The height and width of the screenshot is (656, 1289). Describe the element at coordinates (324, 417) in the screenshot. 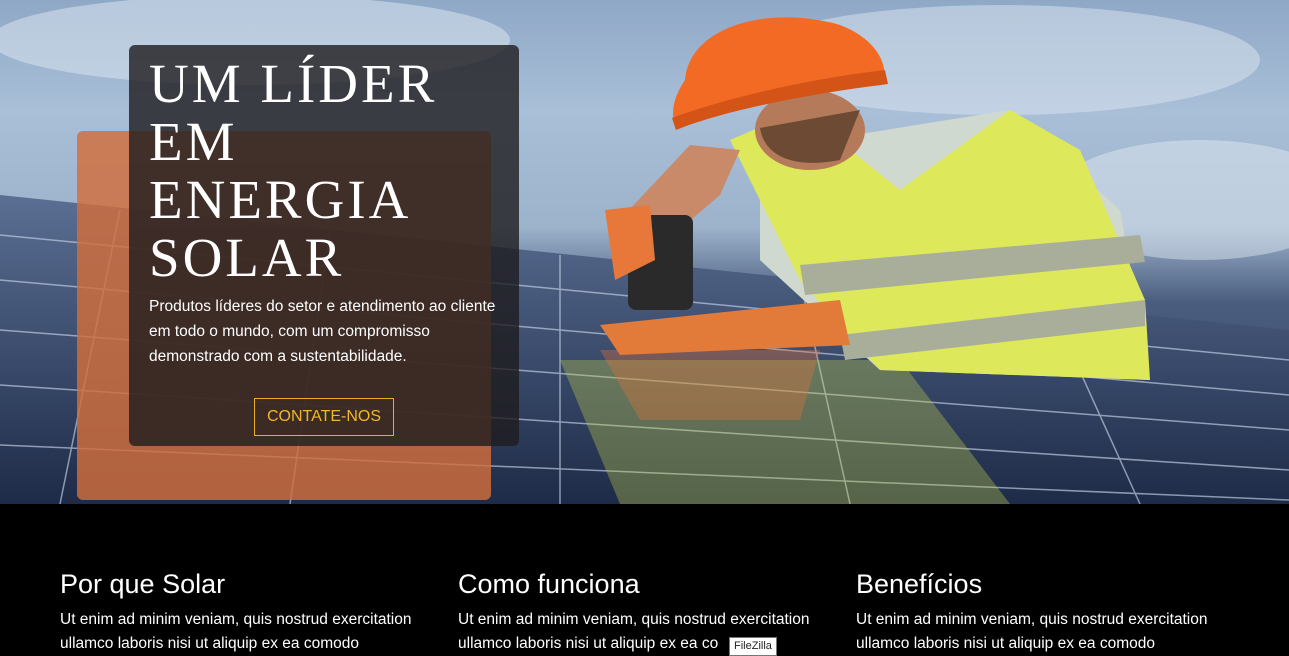

I see `contact-button: CONTATE-NOS` at that location.